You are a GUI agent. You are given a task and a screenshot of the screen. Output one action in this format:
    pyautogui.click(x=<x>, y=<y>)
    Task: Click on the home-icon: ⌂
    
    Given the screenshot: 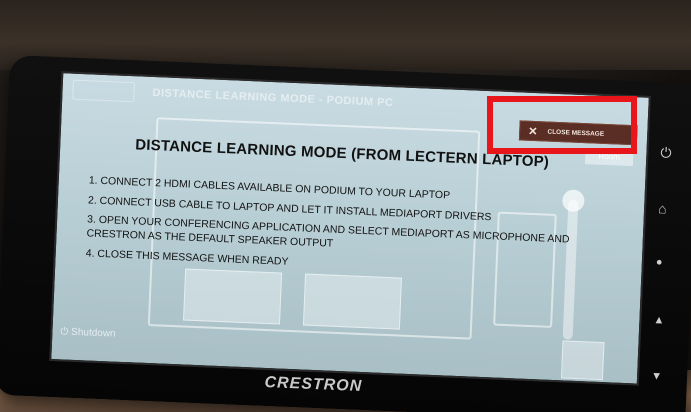 What is the action you would take?
    pyautogui.click(x=662, y=208)
    